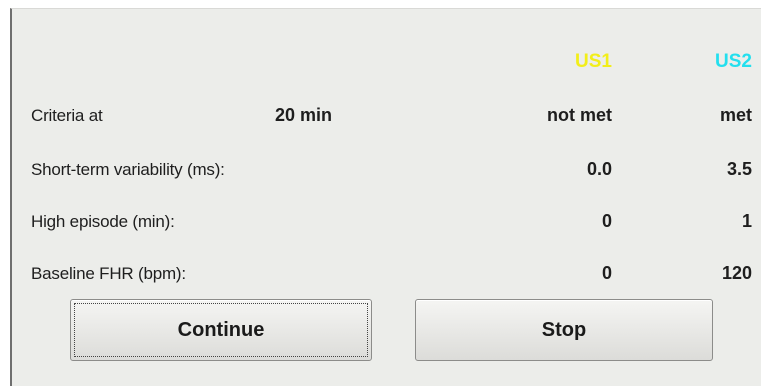  What do you see at coordinates (564, 330) in the screenshot?
I see `stop-button: Stop` at bounding box center [564, 330].